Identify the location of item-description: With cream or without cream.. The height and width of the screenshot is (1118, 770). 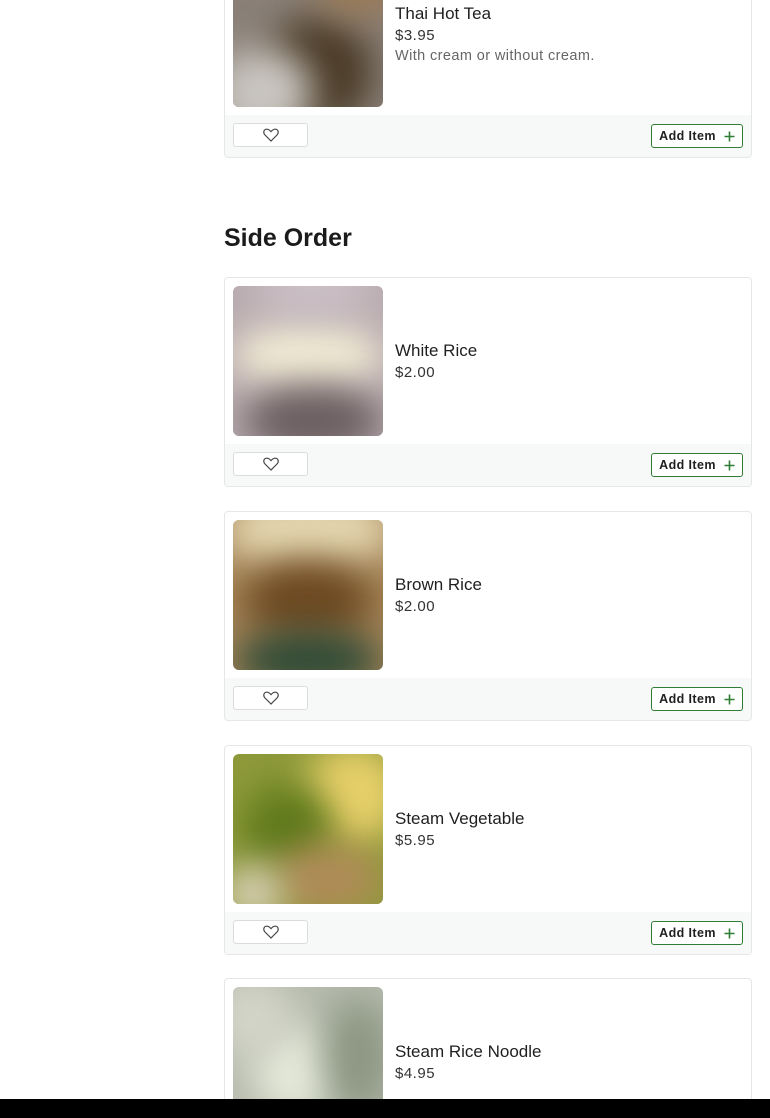
(495, 56).